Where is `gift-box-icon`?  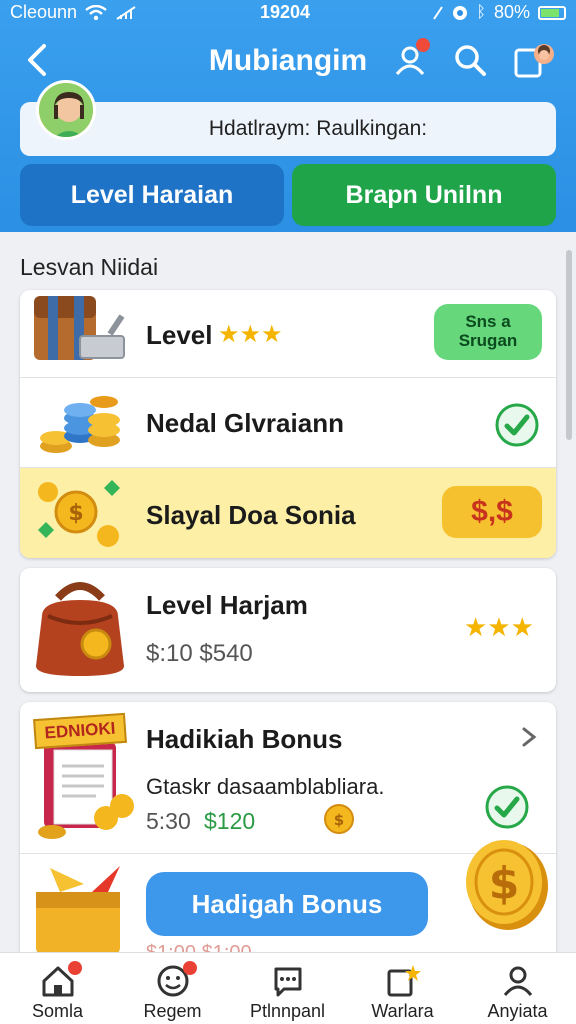
gift-box-icon is located at coordinates (78, 910).